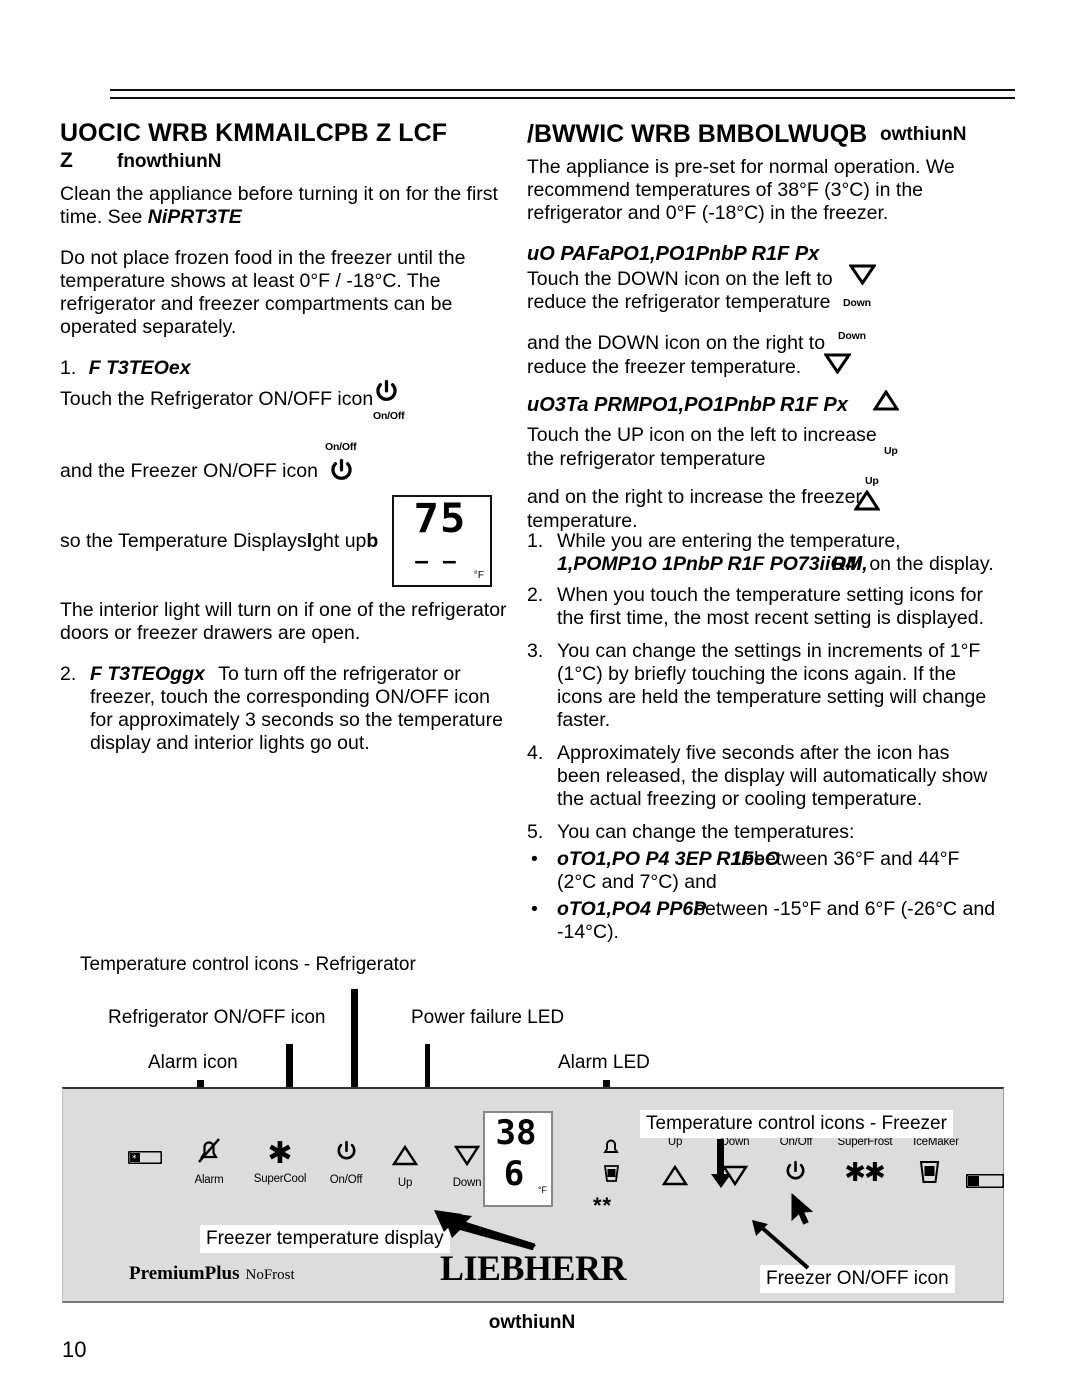  I want to click on fridge-up-triangle-icon: Up, so click(405, 1166).